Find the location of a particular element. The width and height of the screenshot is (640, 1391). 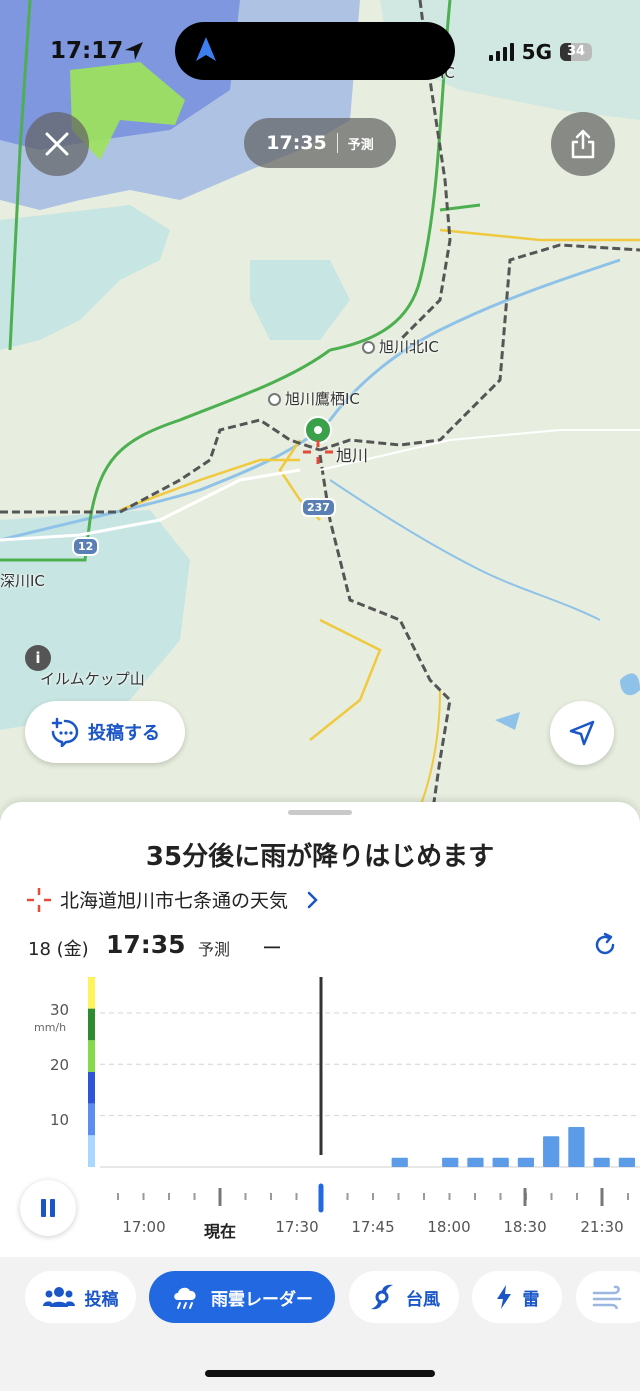

tab-wind is located at coordinates (608, 1297).